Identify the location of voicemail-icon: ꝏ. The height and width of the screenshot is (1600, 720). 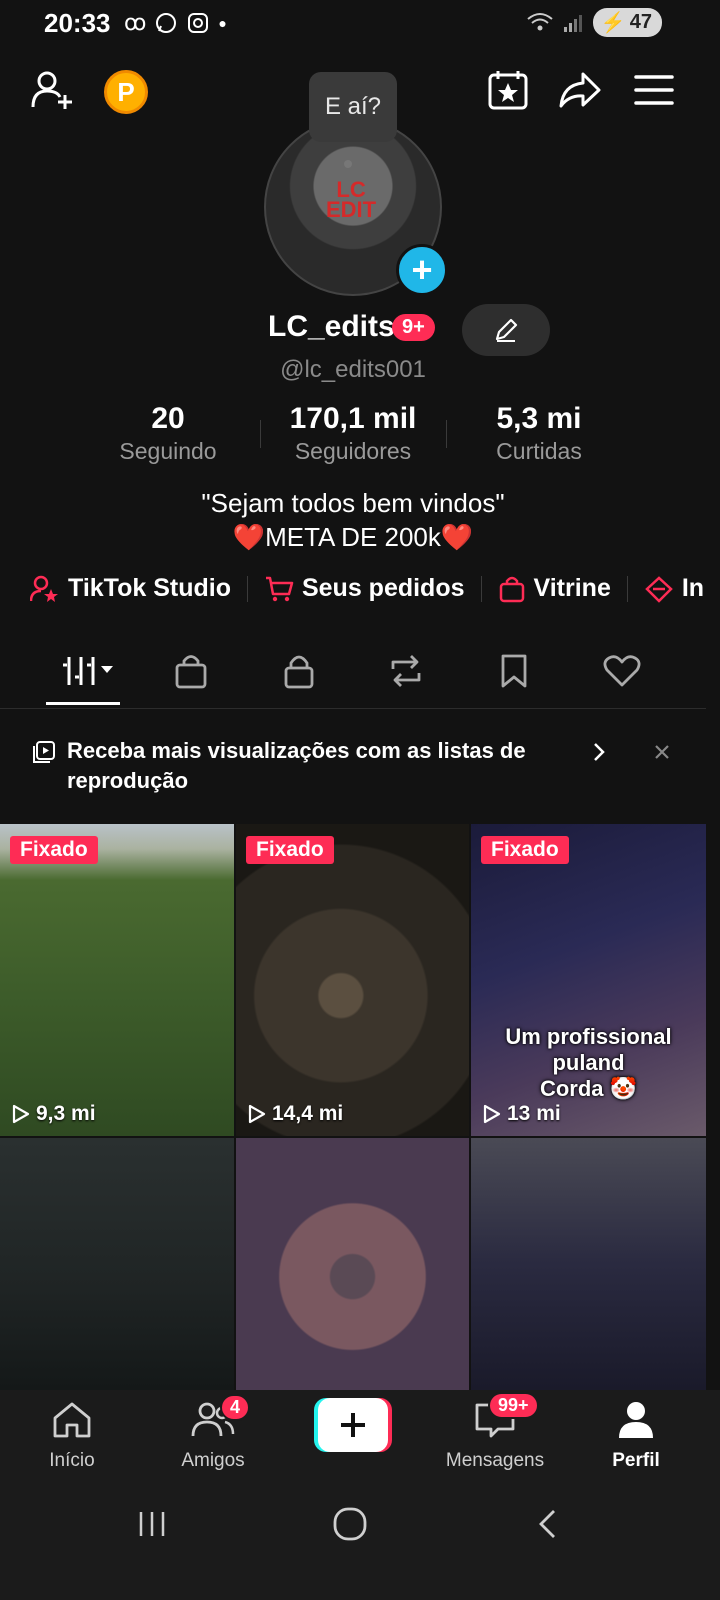
(135, 22).